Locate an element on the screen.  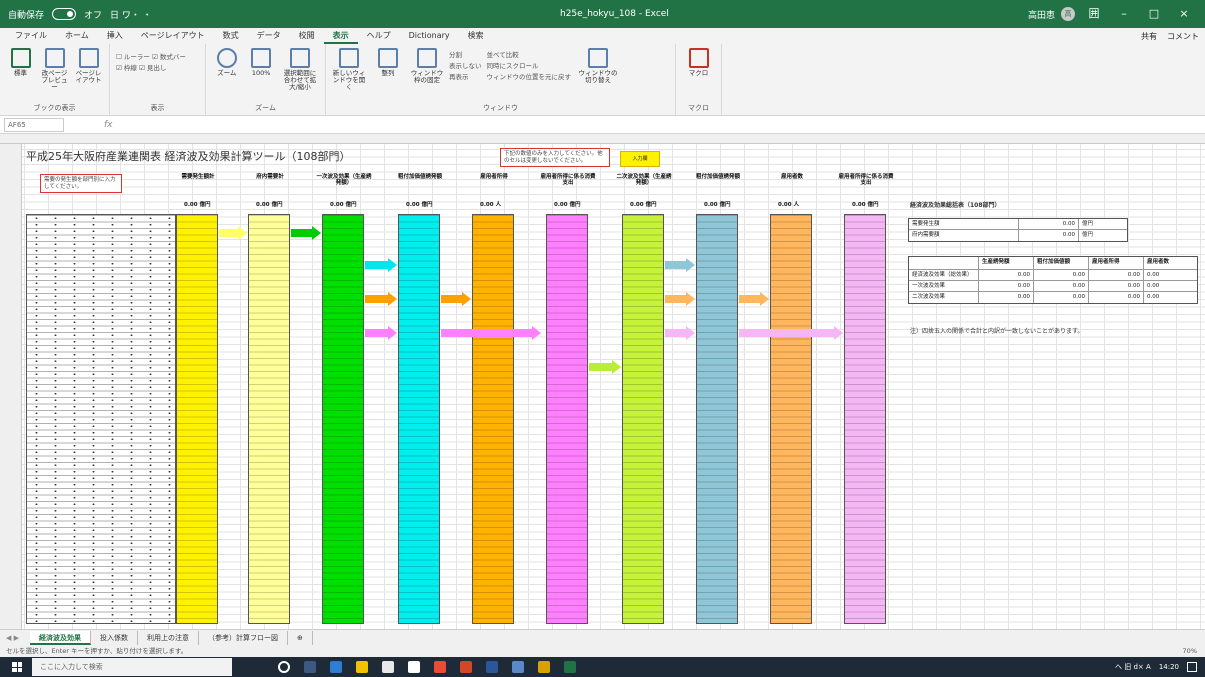
ruler-checkbox: ☐ ルーラー ☑ 数式バー is located at coordinates (157, 57).